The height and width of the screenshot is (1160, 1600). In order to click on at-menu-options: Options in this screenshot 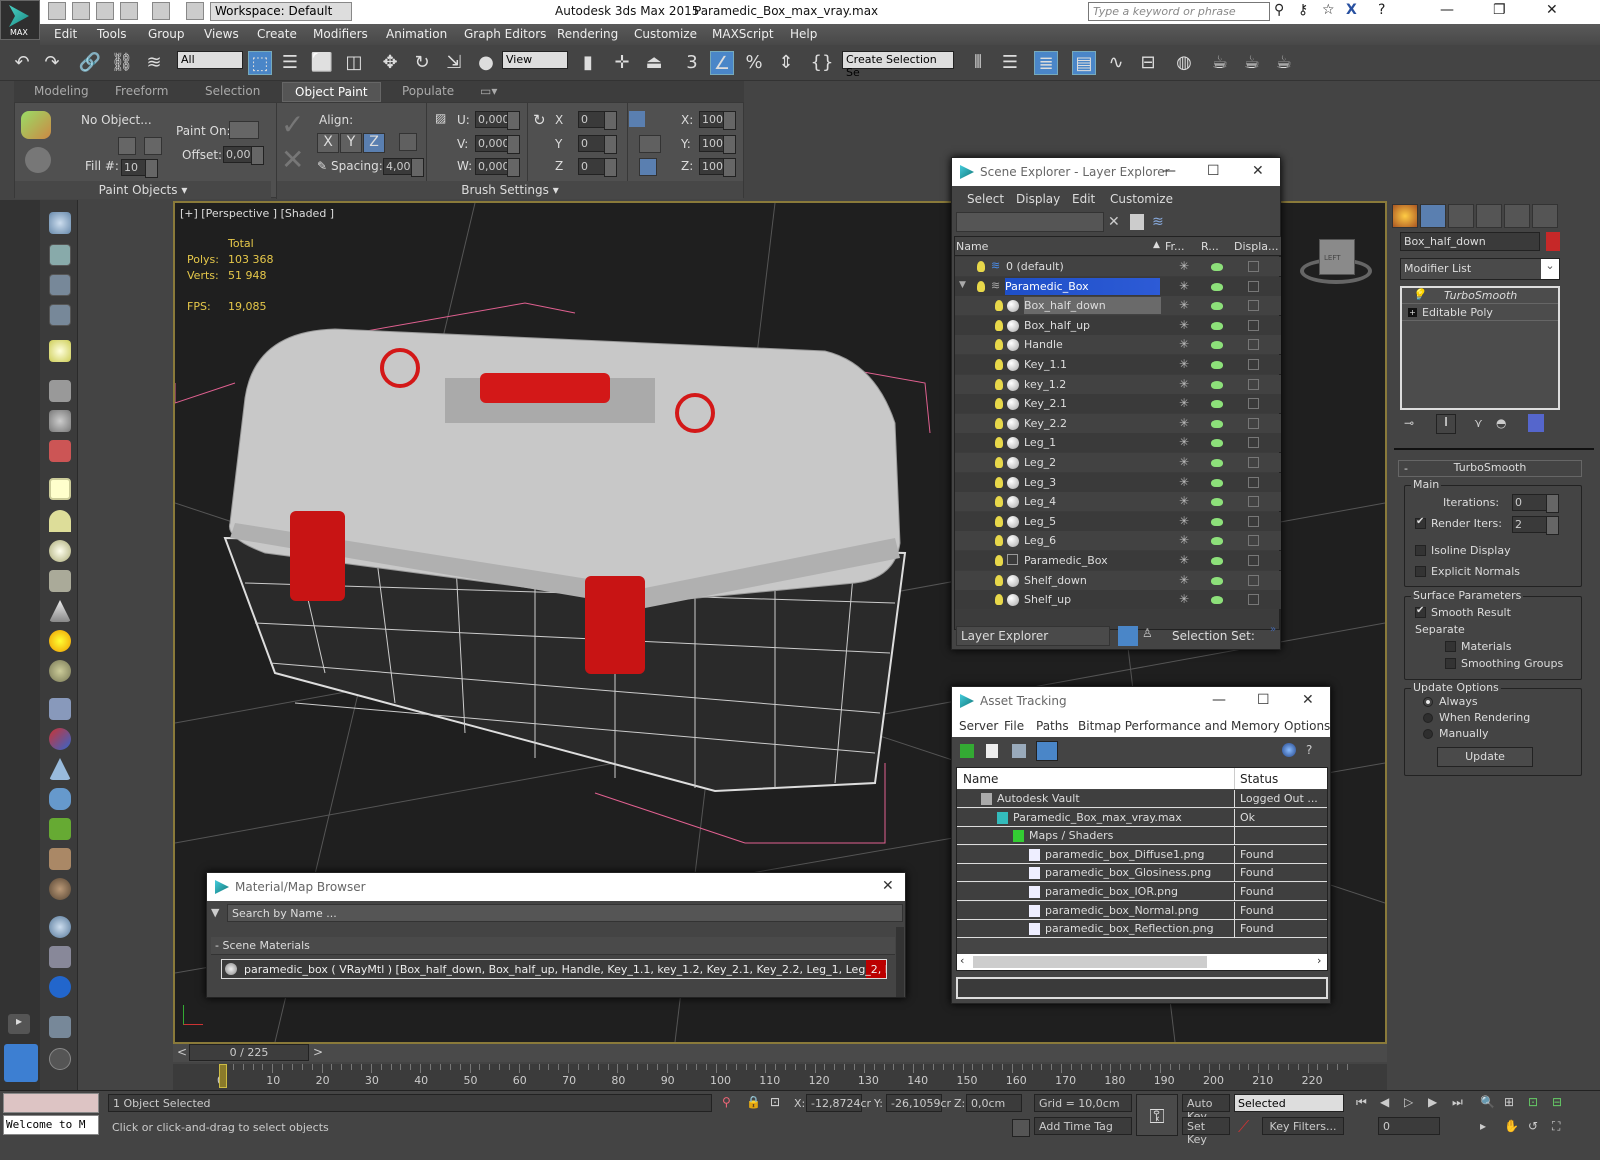, I will do `click(1307, 726)`.